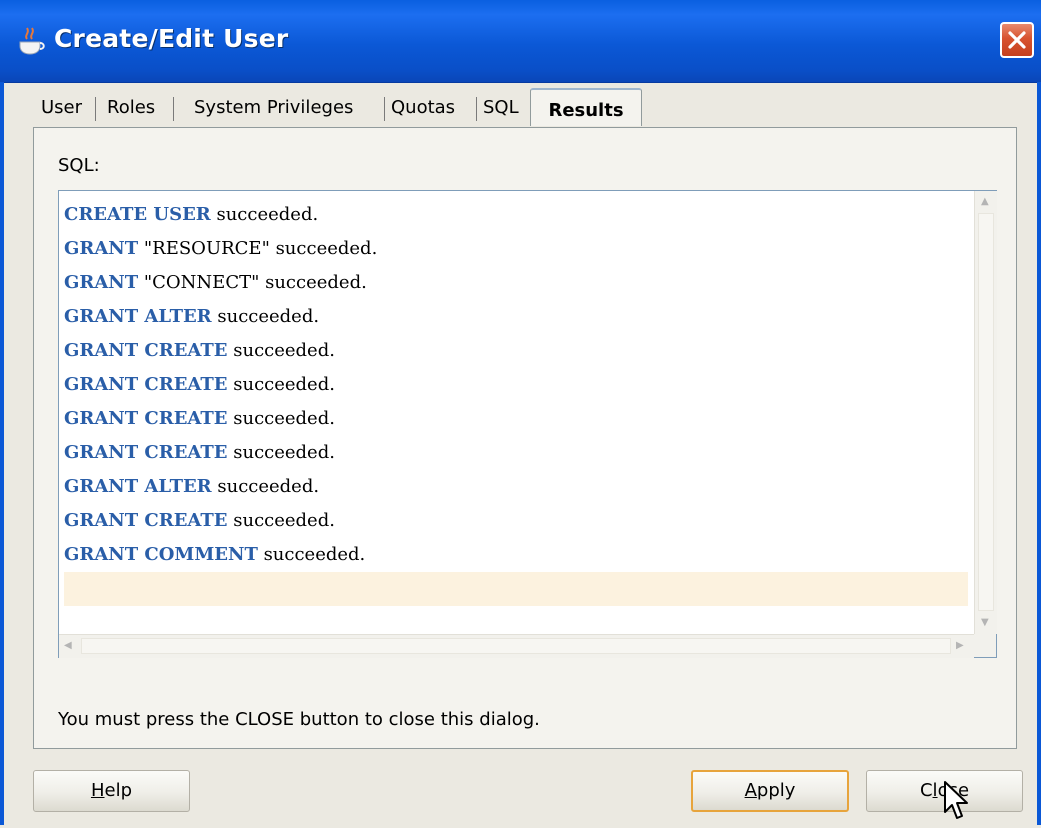 The width and height of the screenshot is (1041, 828). What do you see at coordinates (252, 282) in the screenshot?
I see `result-text: "CONNECT" succeeded.` at bounding box center [252, 282].